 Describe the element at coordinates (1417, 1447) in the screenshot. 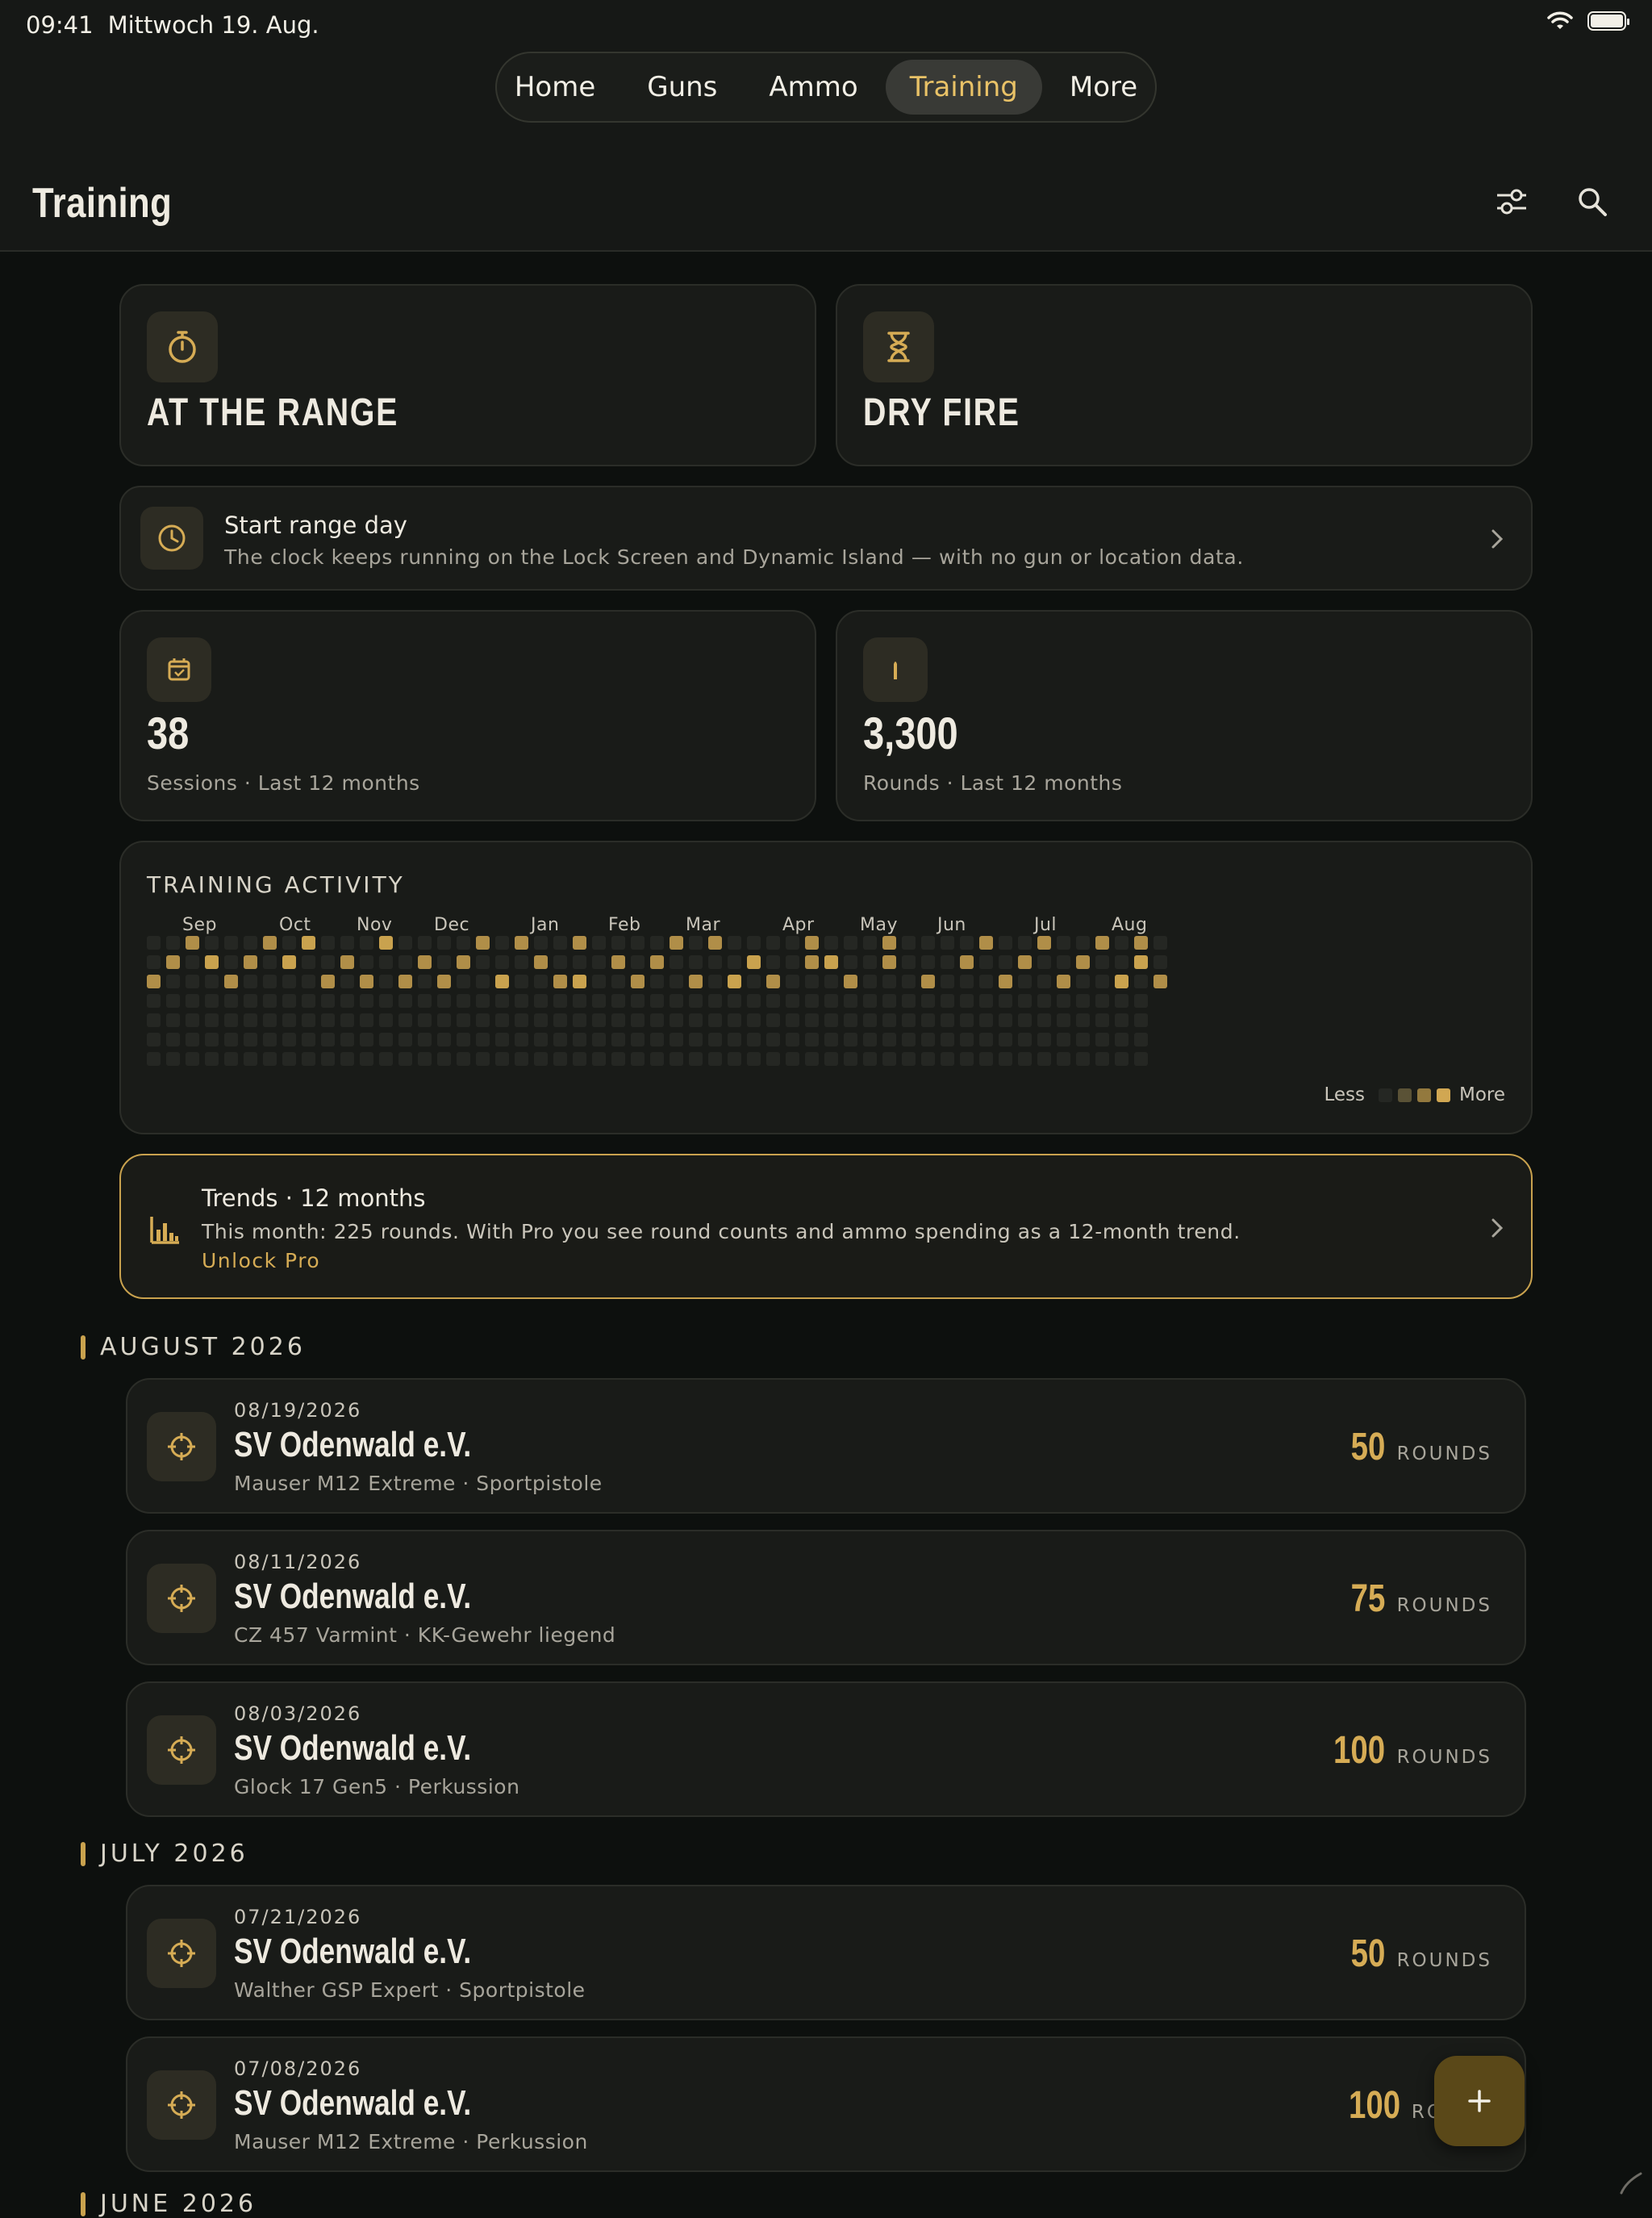

I see `session-rounds: 50 ROUNDS` at that location.